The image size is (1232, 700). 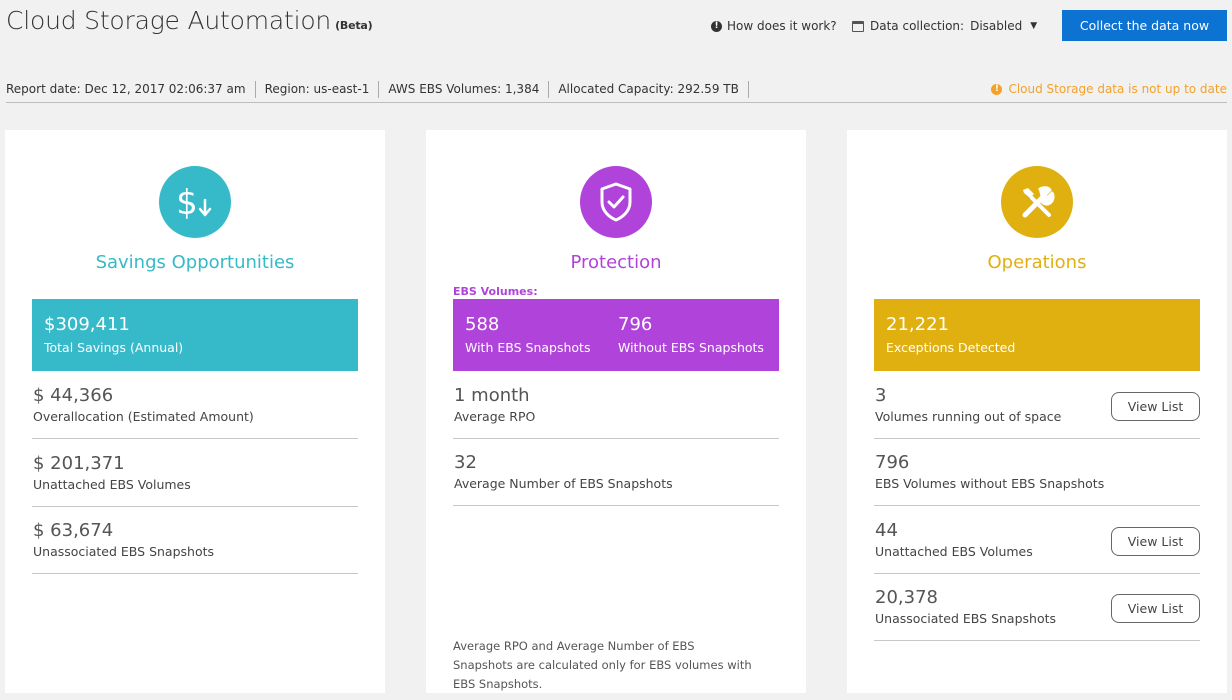 What do you see at coordinates (143, 416) in the screenshot?
I see `row-label: Overallocation (Estimated Amount)` at bounding box center [143, 416].